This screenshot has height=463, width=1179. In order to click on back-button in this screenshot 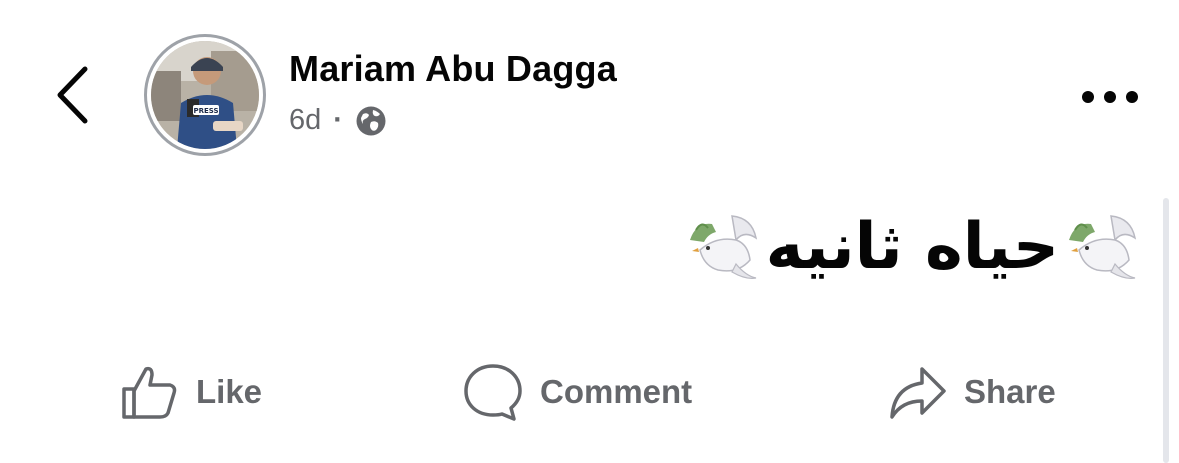, I will do `click(72, 95)`.